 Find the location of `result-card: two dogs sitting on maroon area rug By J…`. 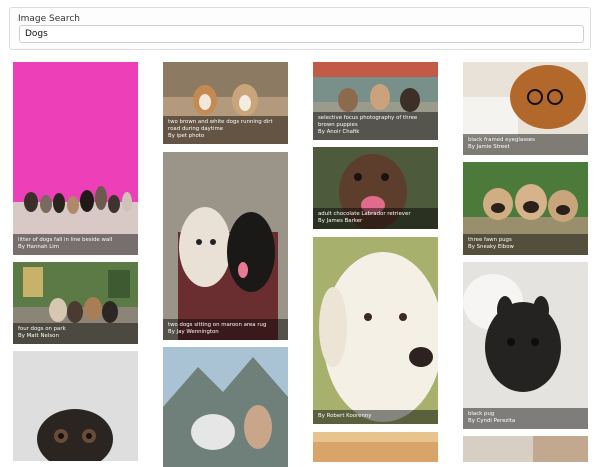

result-card: two dogs sitting on maroon area rug By J… is located at coordinates (225, 246).